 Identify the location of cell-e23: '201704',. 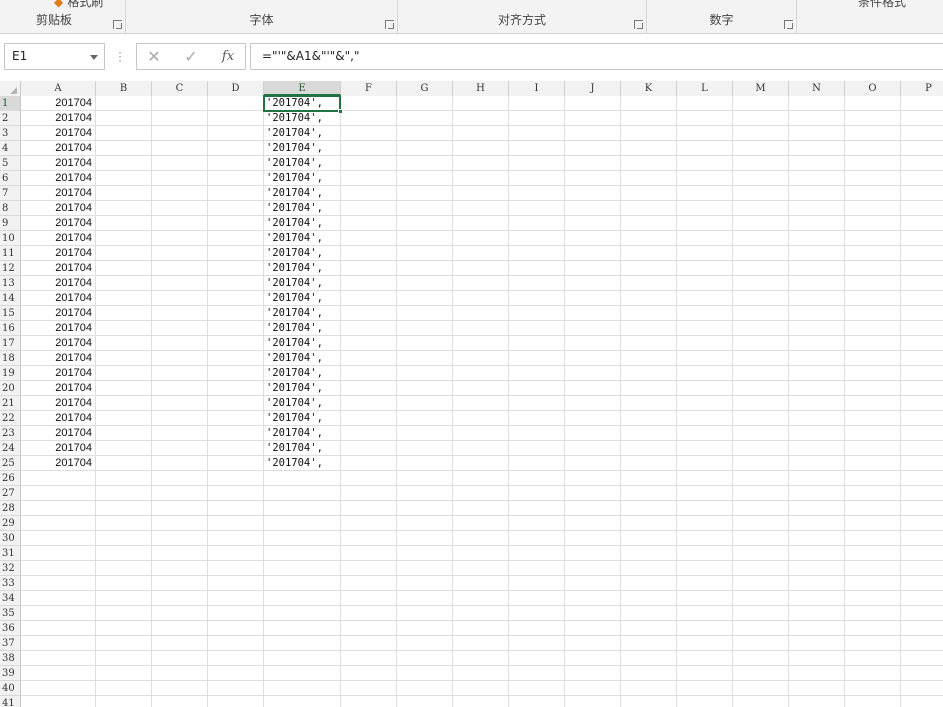
(302, 433).